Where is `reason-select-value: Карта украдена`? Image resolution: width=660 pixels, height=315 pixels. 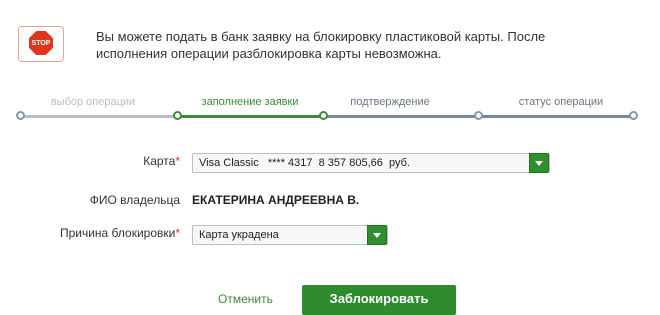 reason-select-value: Карта украдена is located at coordinates (239, 235).